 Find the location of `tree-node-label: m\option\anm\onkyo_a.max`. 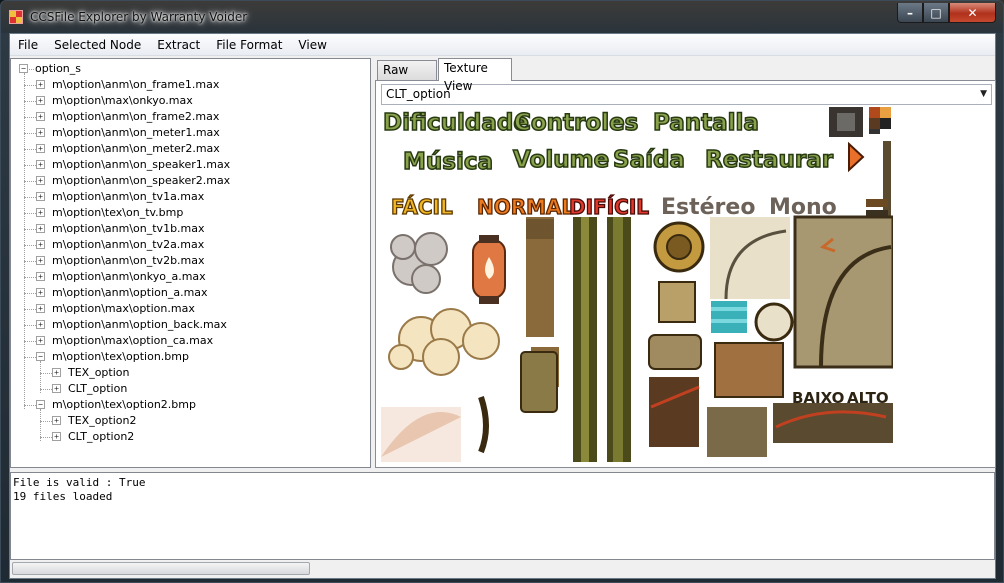

tree-node-label: m\option\anm\onkyo_a.max is located at coordinates (129, 276).